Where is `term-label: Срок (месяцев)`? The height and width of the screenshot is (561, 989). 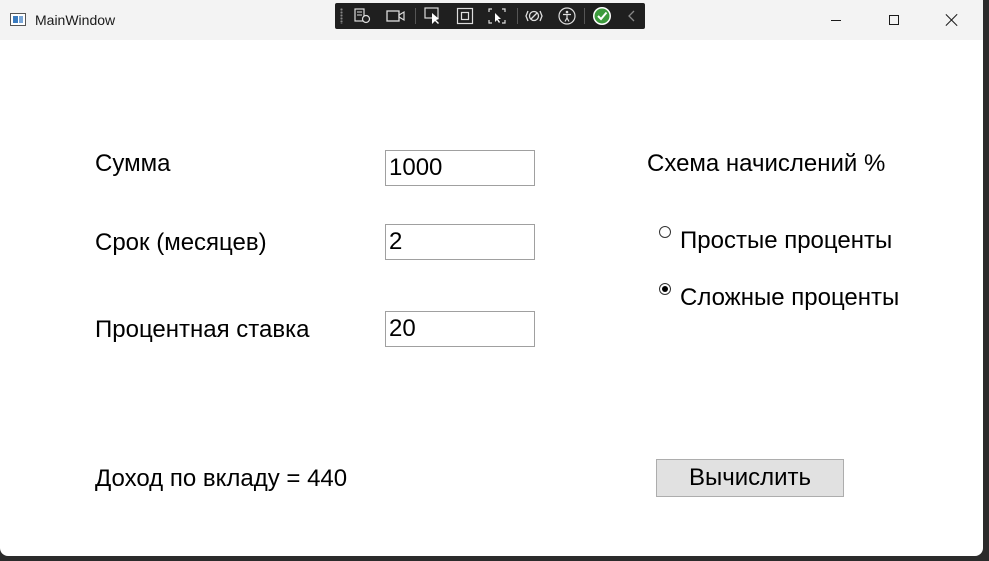 term-label: Срок (месяцев) is located at coordinates (181, 242).